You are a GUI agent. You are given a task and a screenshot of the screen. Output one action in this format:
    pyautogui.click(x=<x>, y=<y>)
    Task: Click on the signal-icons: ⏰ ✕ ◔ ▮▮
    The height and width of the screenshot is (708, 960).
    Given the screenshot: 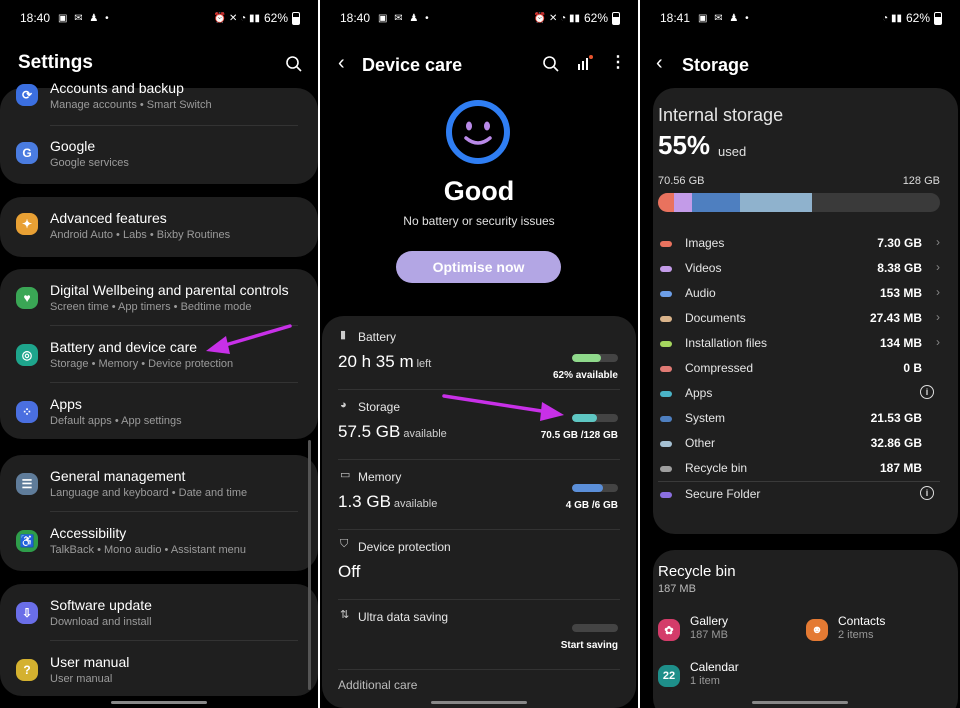 What is the action you would take?
    pyautogui.click(x=556, y=18)
    